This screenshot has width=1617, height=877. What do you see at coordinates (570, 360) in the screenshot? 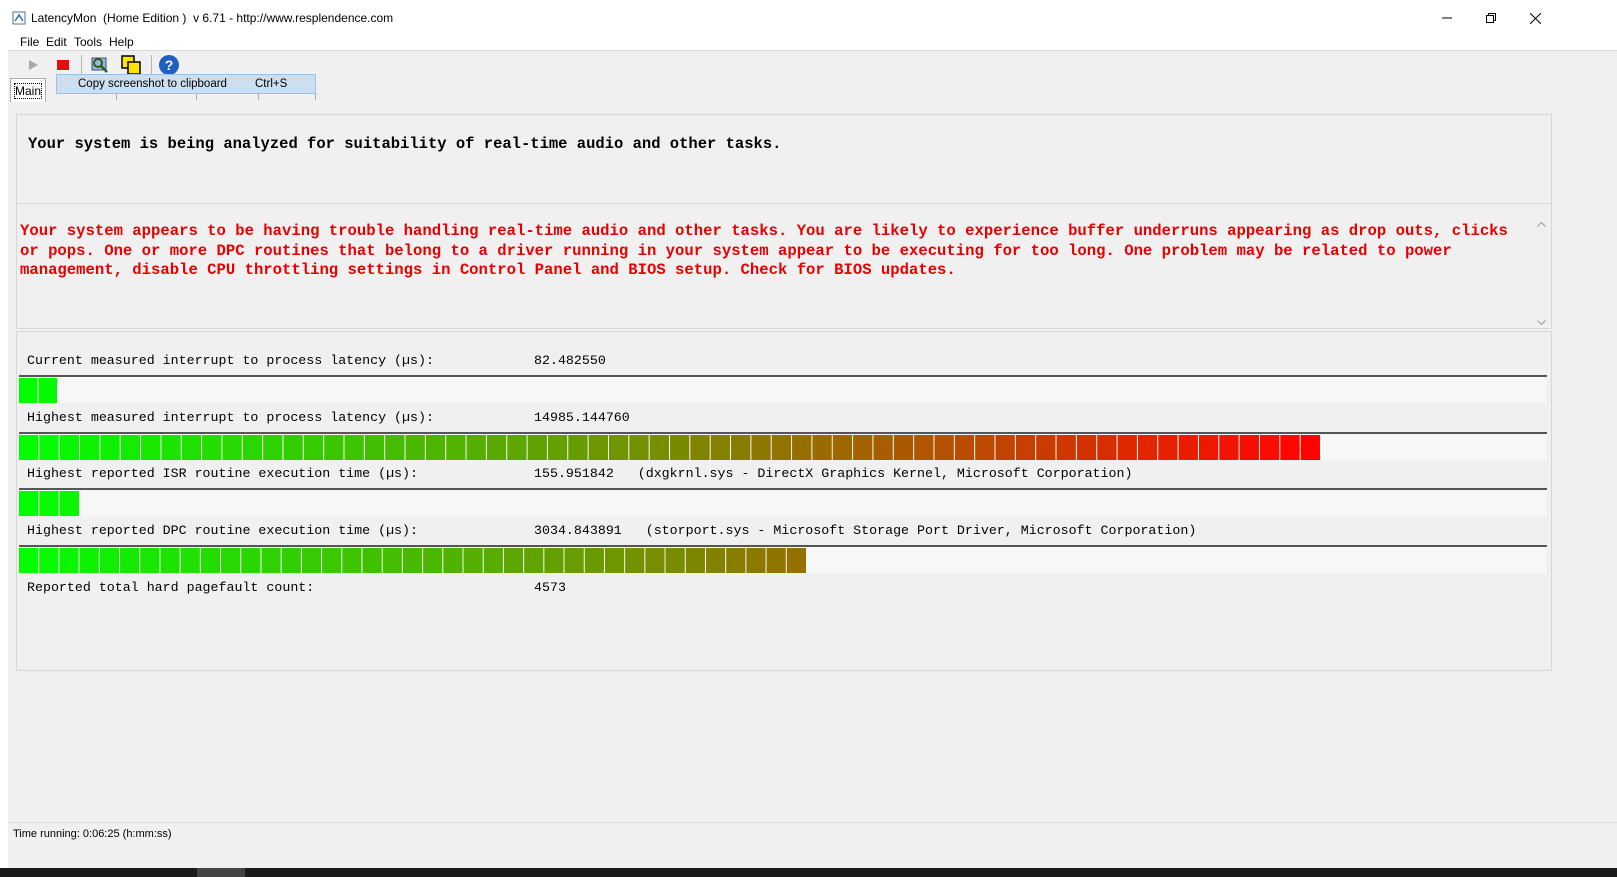
I see `metric-value: 82.482550` at bounding box center [570, 360].